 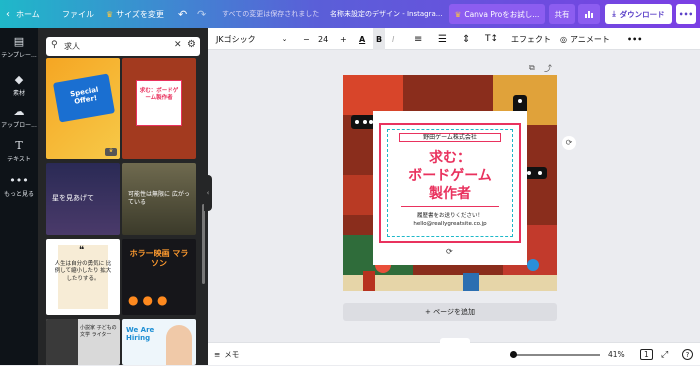 What do you see at coordinates (450, 224) in the screenshot?
I see `email-text: hello@reallygreatsite.co.jp` at bounding box center [450, 224].